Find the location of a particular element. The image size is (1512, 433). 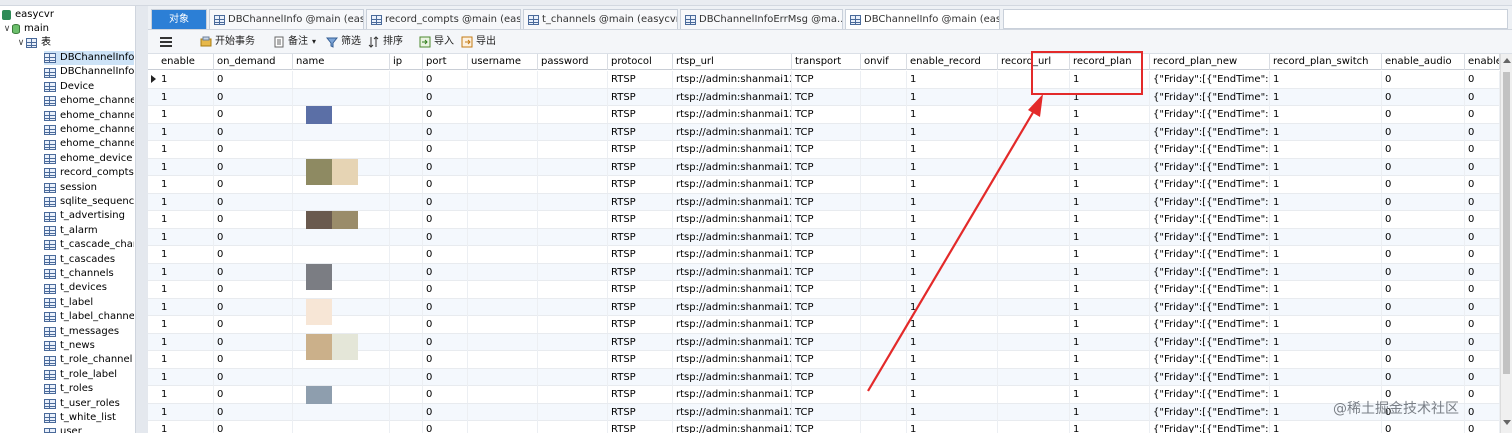

sidebar-table-item: Device is located at coordinates (89, 87).